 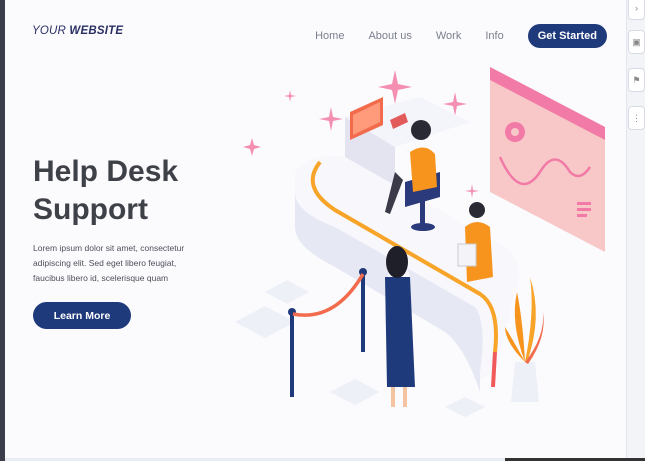 What do you see at coordinates (636, 118) in the screenshot?
I see `more-icon: ⋮` at bounding box center [636, 118].